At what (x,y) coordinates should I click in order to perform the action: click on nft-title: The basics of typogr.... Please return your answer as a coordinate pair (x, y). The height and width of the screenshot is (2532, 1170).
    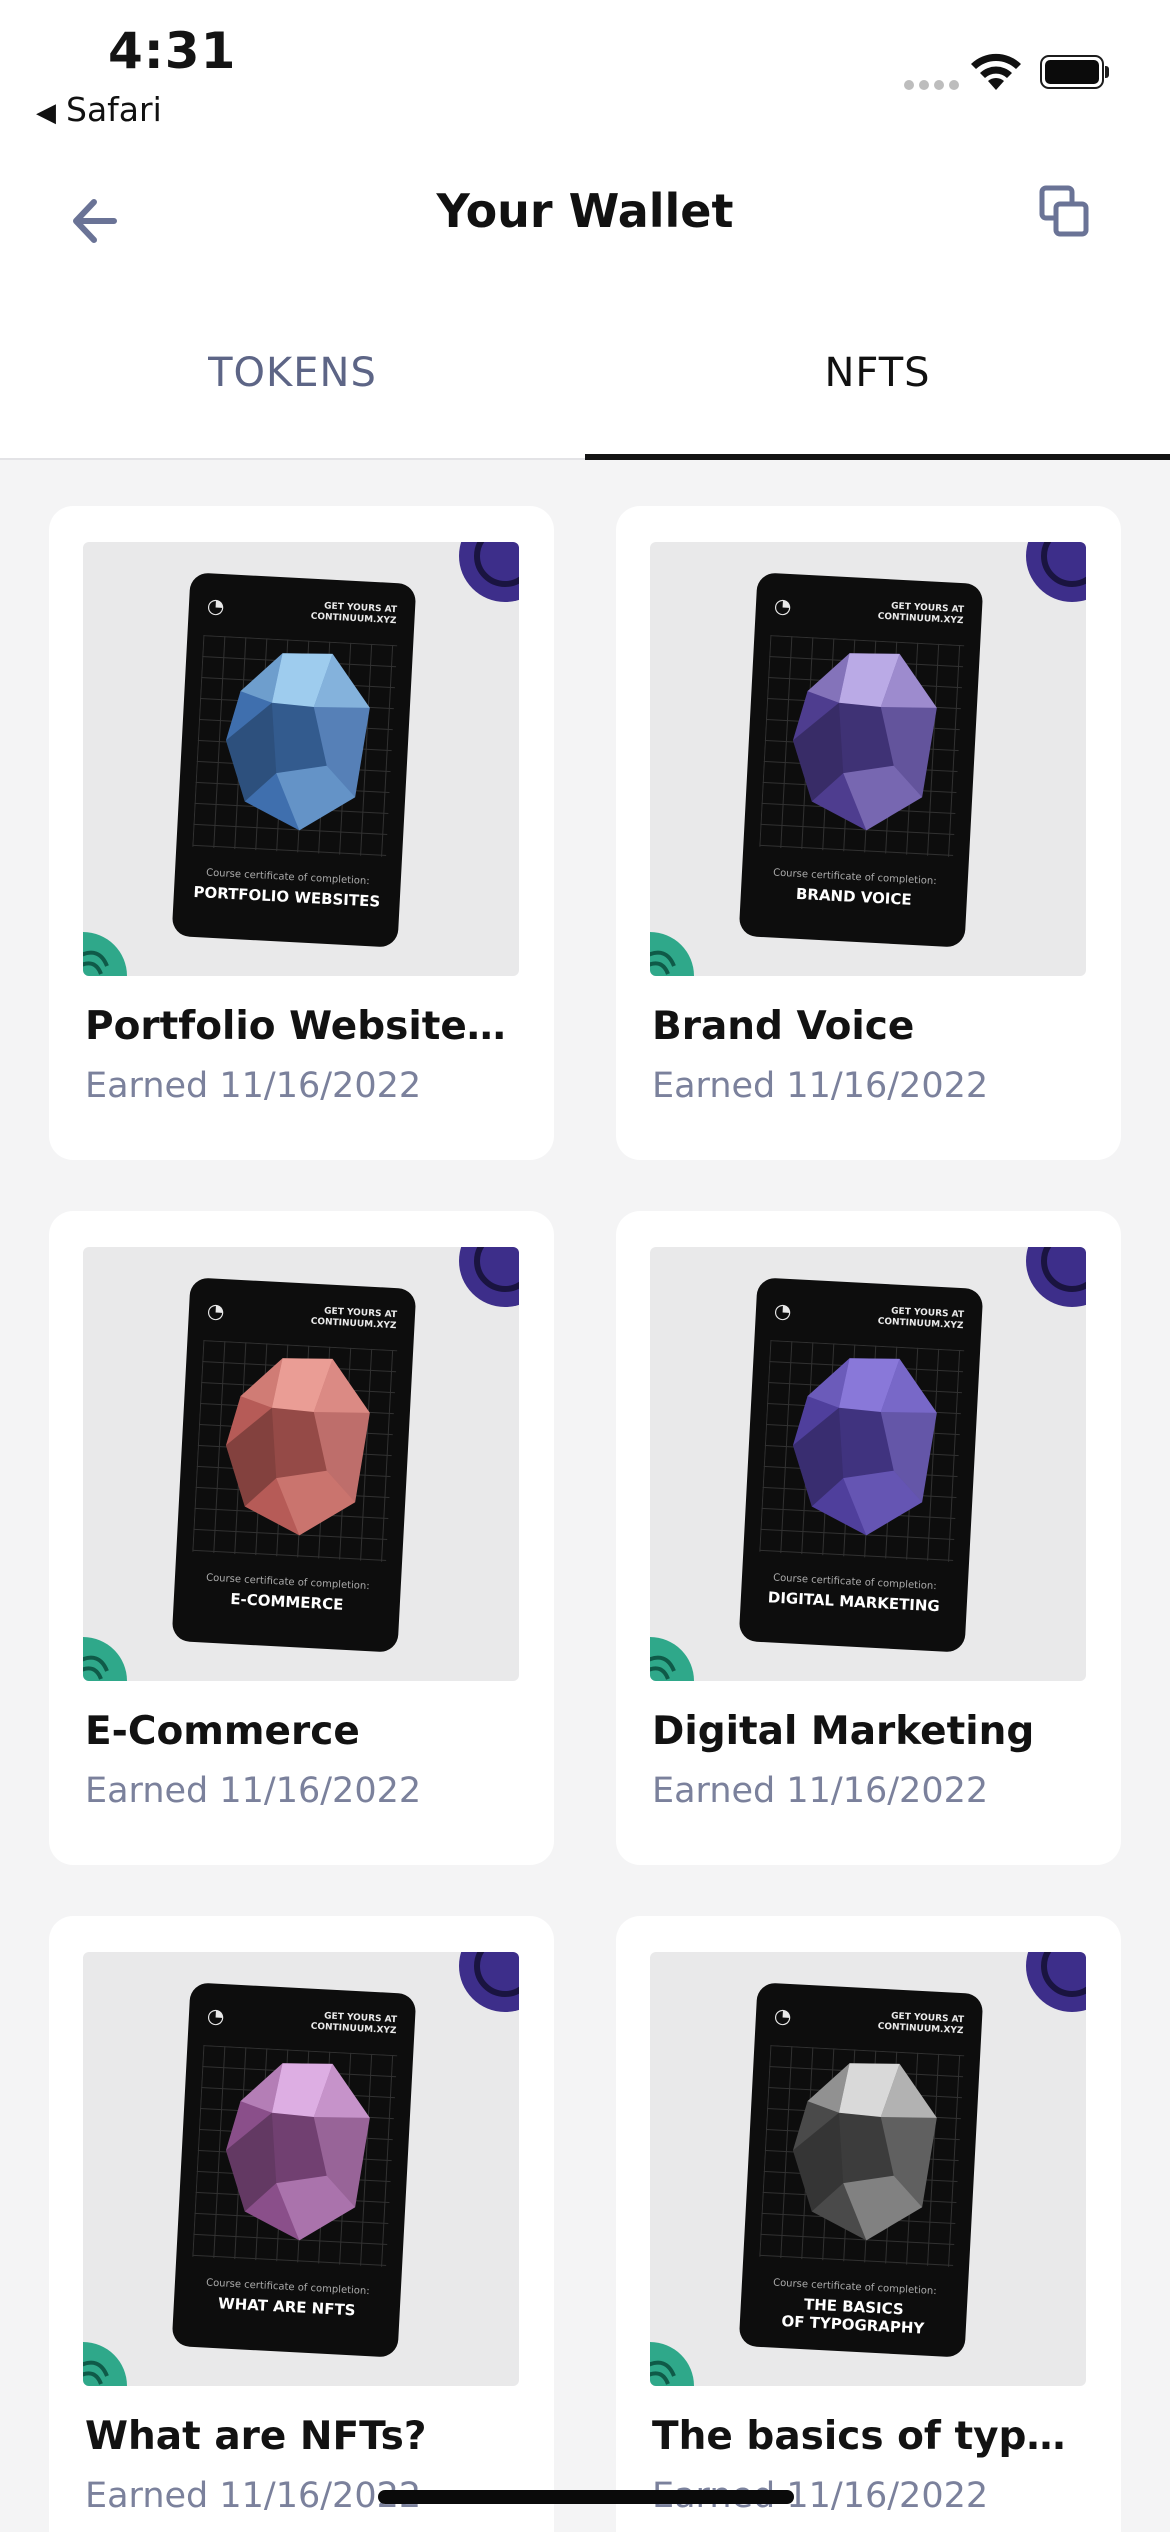
    Looking at the image, I should click on (872, 2436).